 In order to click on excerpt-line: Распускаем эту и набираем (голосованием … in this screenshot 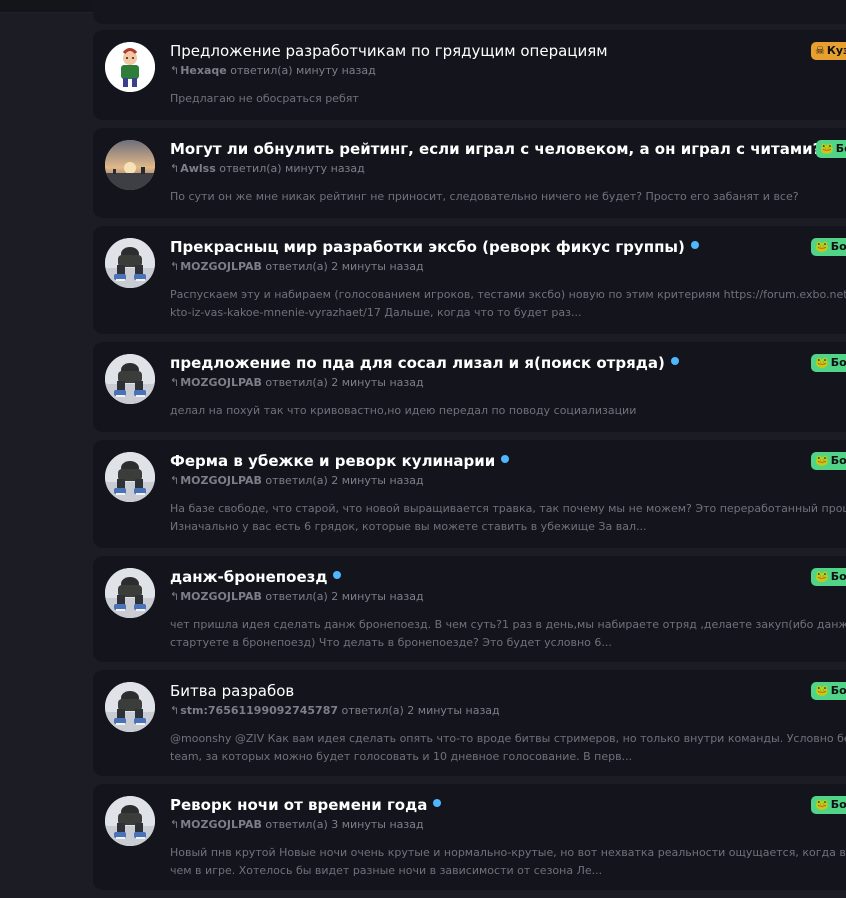, I will do `click(508, 294)`.